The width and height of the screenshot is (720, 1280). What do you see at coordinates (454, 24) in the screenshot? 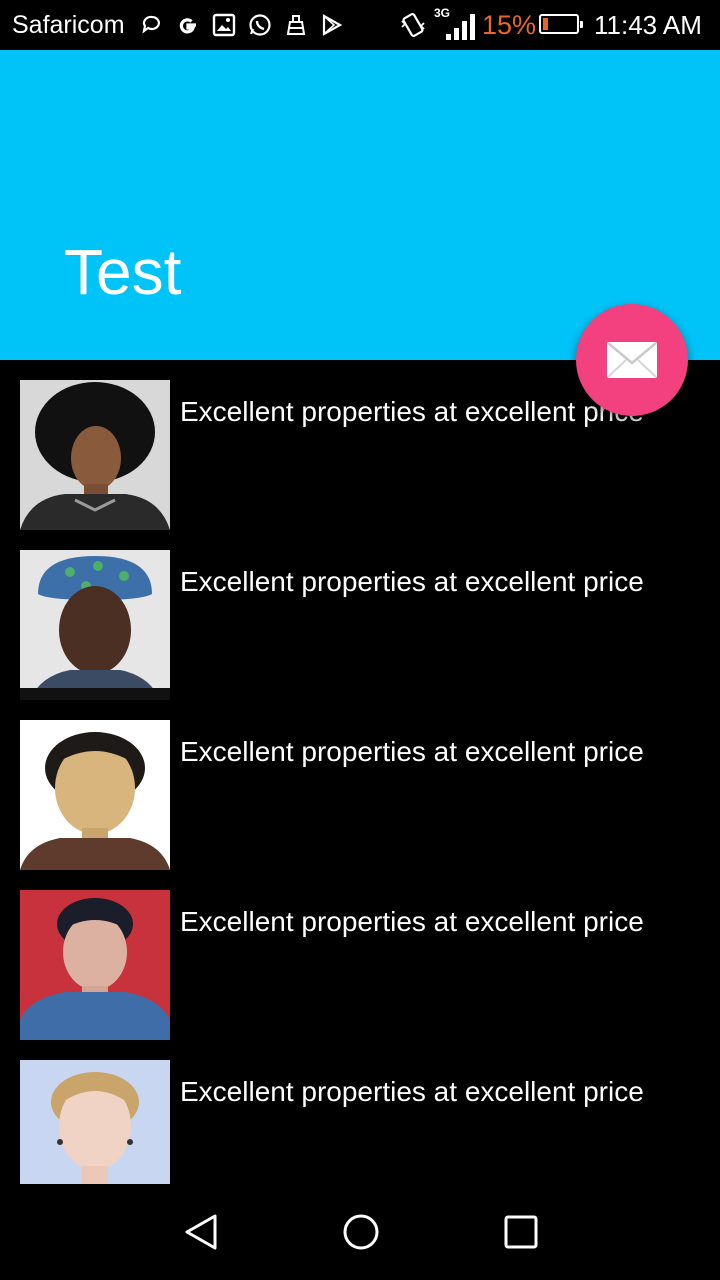
I see `signal-icon: 3G` at bounding box center [454, 24].